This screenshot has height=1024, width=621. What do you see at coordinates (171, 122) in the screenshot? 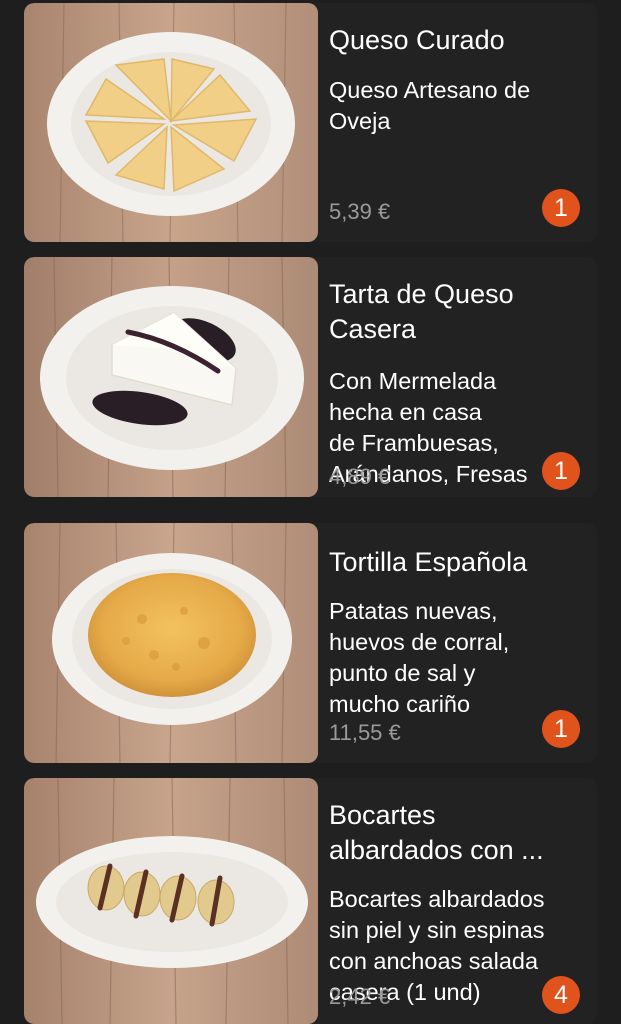
I see `queso-curado-photo` at bounding box center [171, 122].